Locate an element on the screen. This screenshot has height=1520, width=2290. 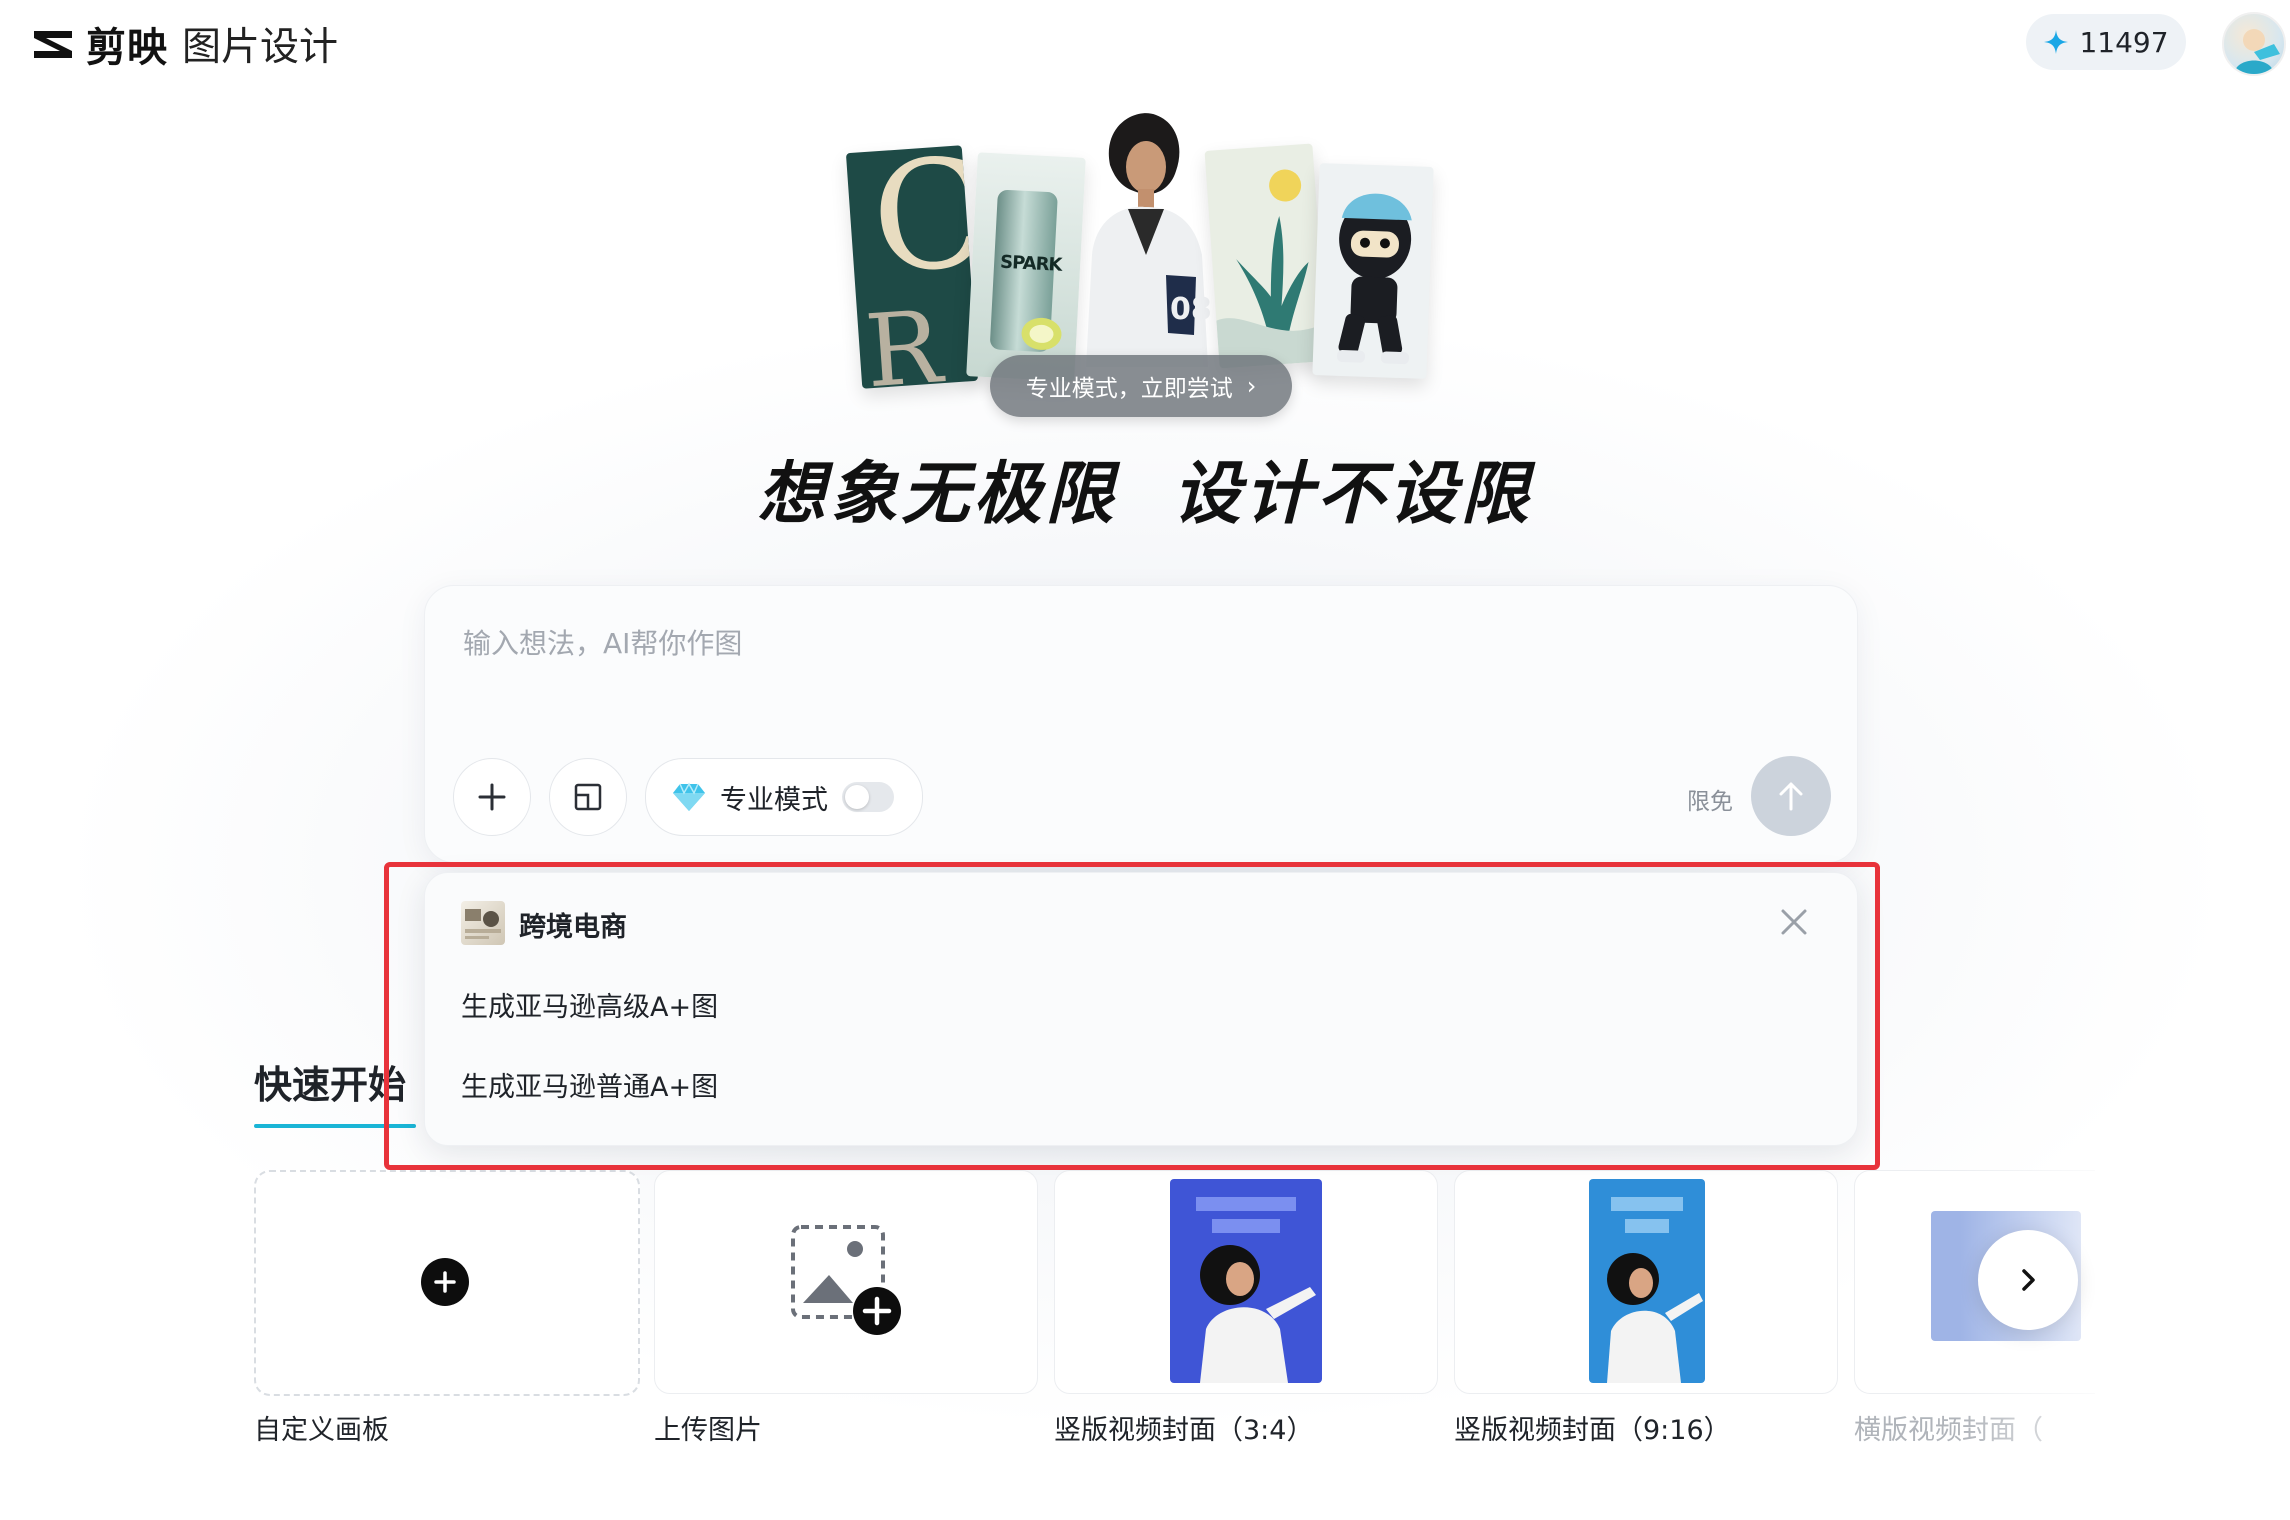
suggestion-item: 生成亚马逊普通A+图 is located at coordinates (589, 1084).